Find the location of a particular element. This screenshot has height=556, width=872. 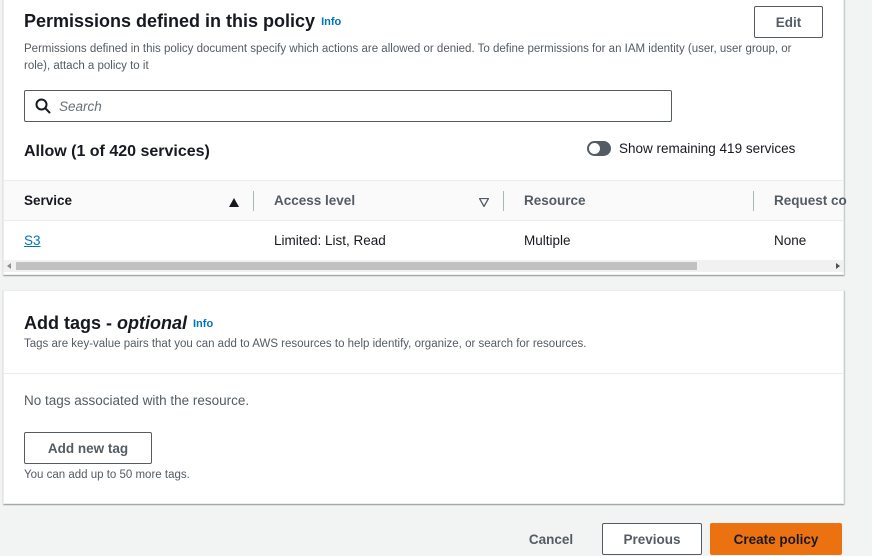

search-icon is located at coordinates (43, 106).